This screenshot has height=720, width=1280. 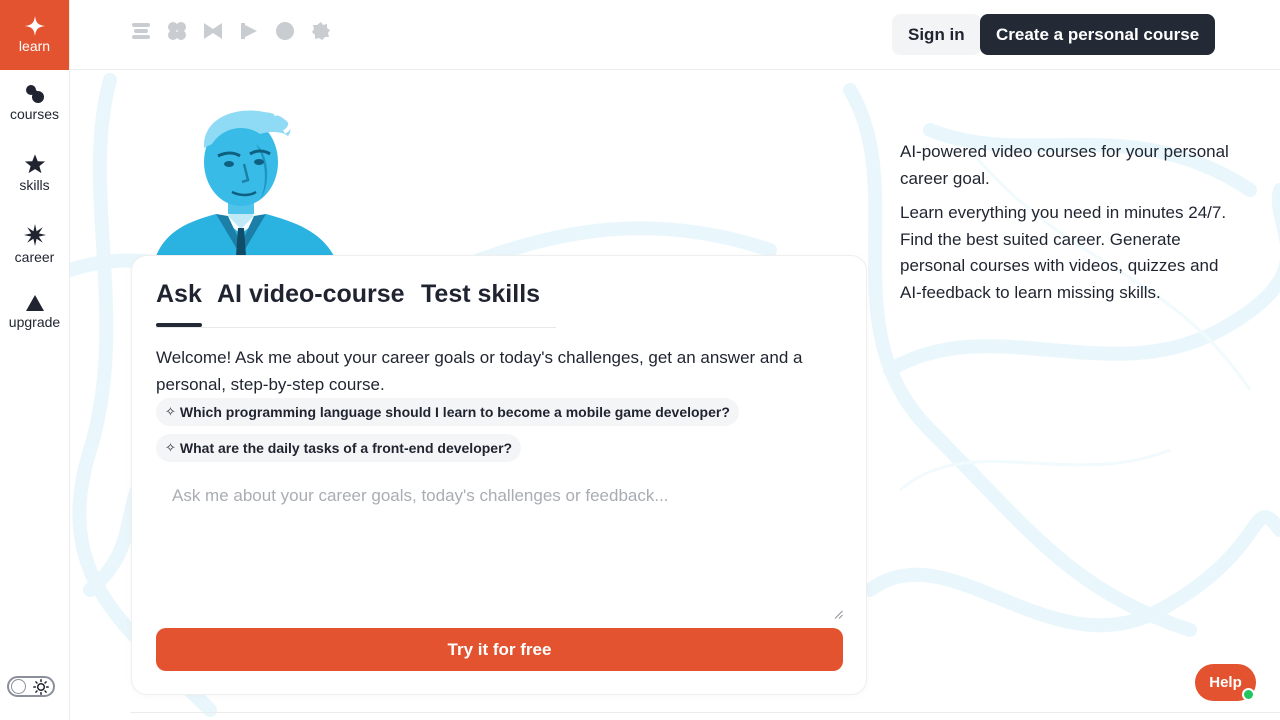 What do you see at coordinates (249, 31) in the screenshot?
I see `logo-flag-icon` at bounding box center [249, 31].